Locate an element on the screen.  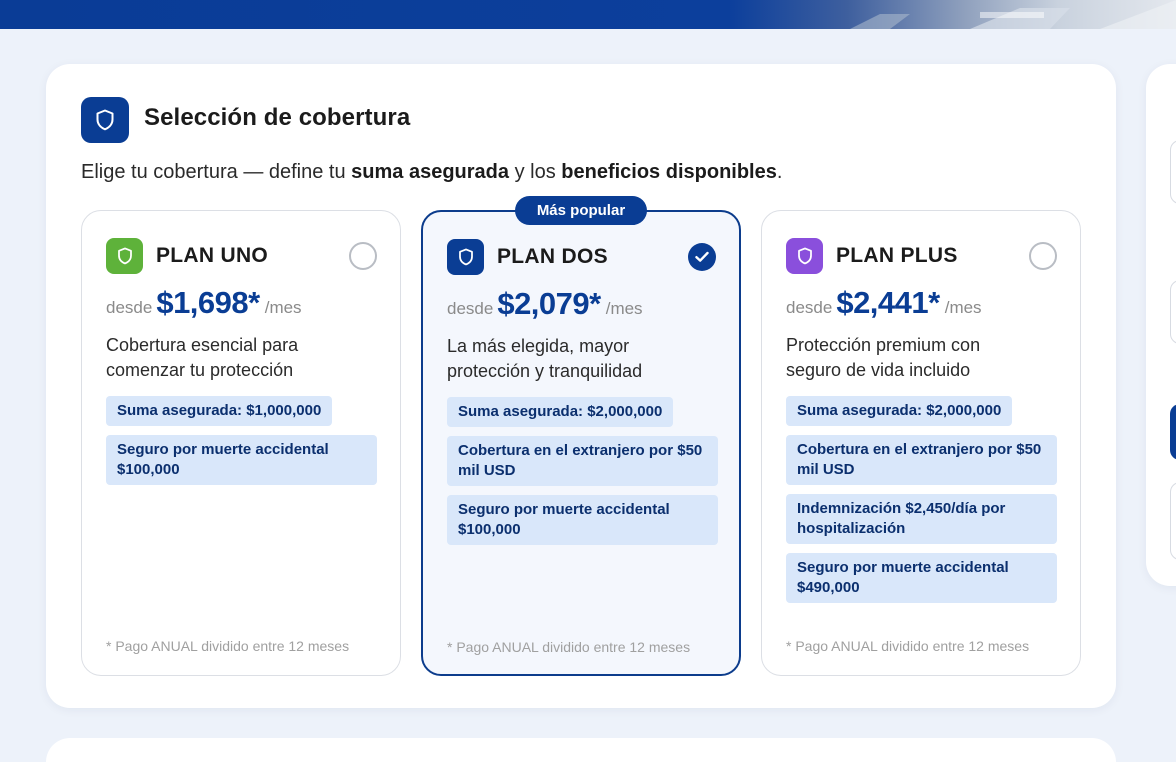
next-section-card is located at coordinates (581, 750).